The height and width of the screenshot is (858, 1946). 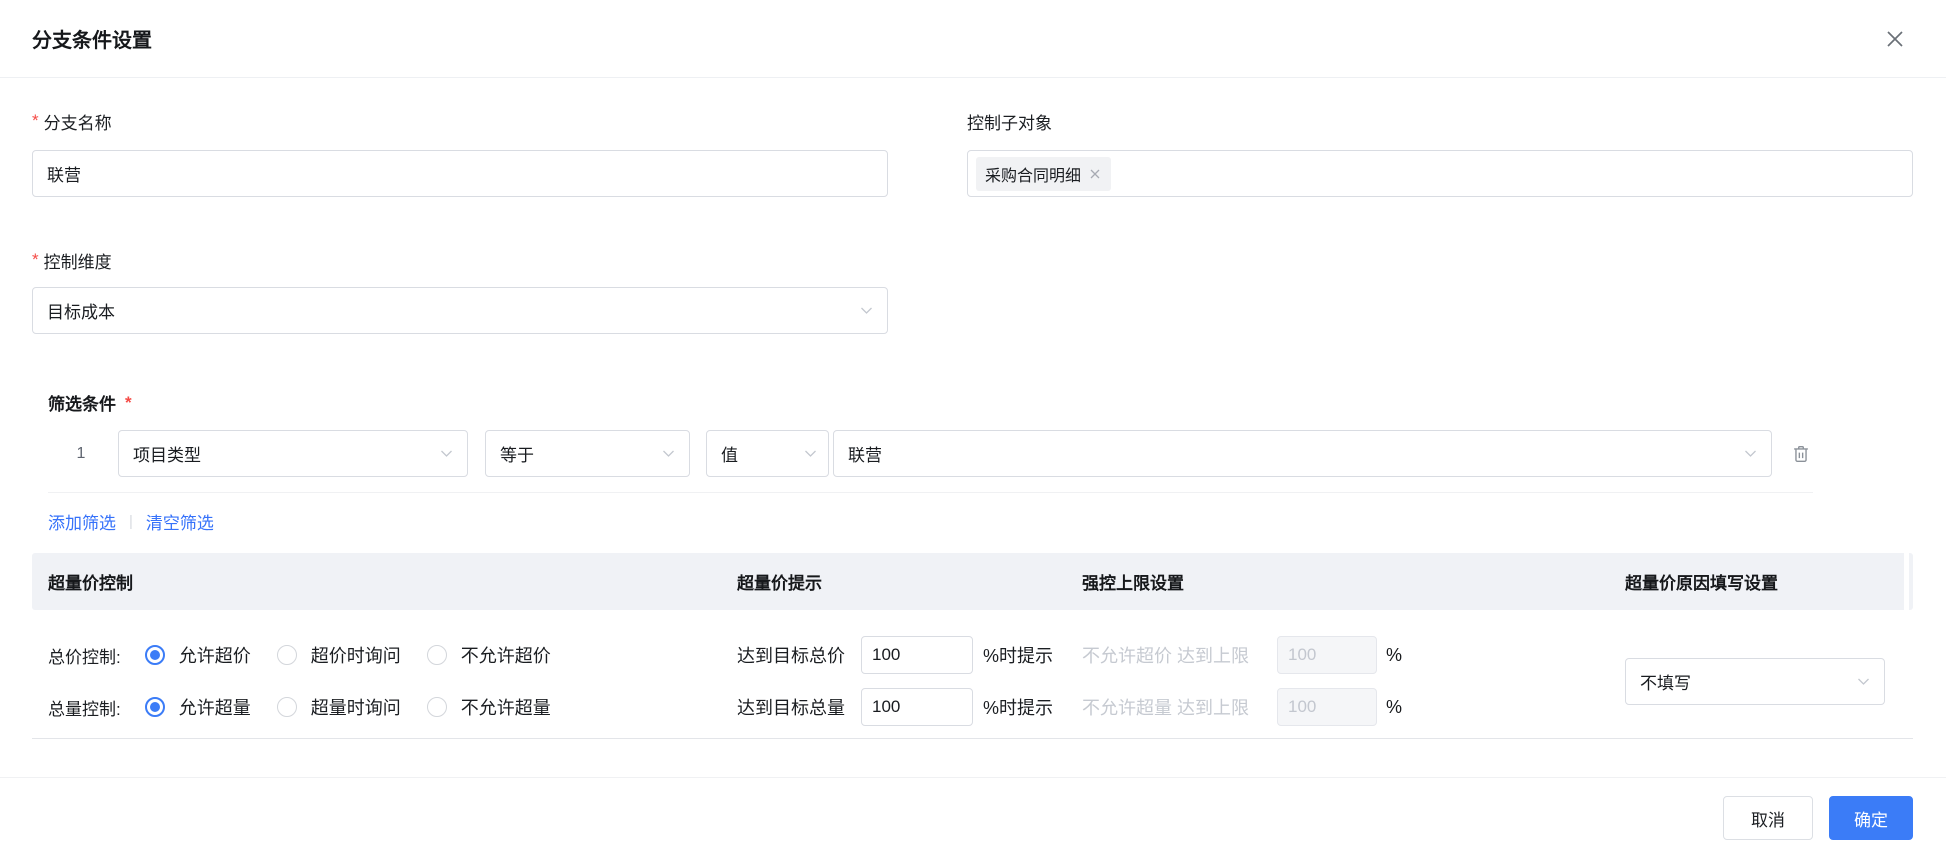 I want to click on column-reason: 不填写, so click(x=1761, y=681).